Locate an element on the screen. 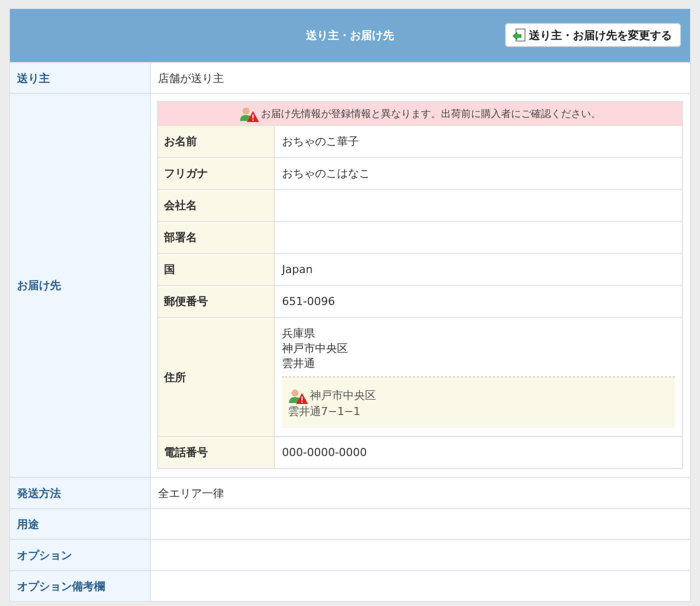 This screenshot has height=606, width=700. row-label: お届け先 is located at coordinates (80, 285).